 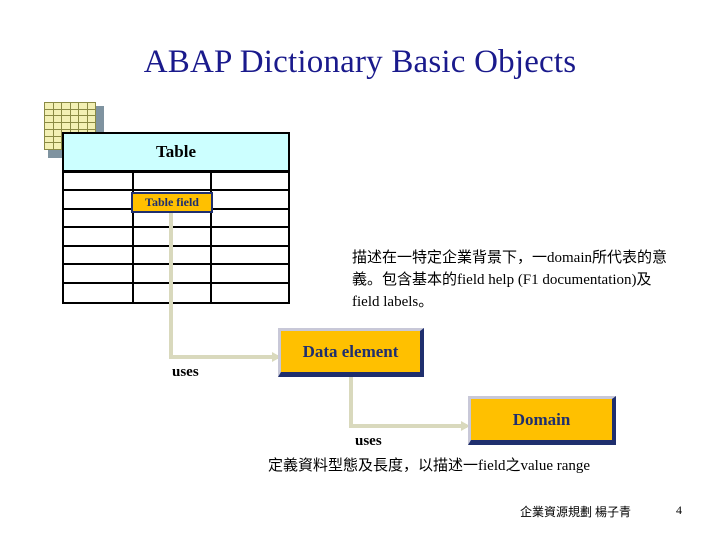 I want to click on domain-label: Domain, so click(x=541, y=419).